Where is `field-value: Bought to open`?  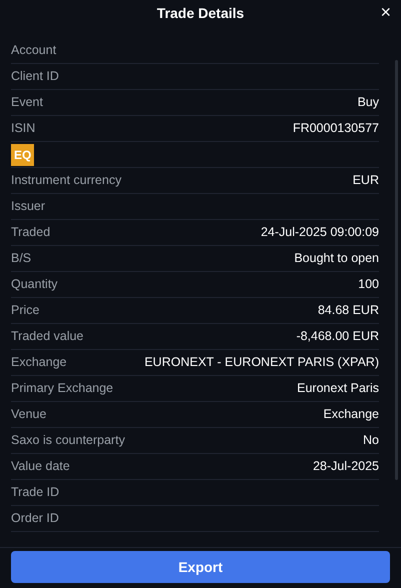
field-value: Bought to open is located at coordinates (336, 259).